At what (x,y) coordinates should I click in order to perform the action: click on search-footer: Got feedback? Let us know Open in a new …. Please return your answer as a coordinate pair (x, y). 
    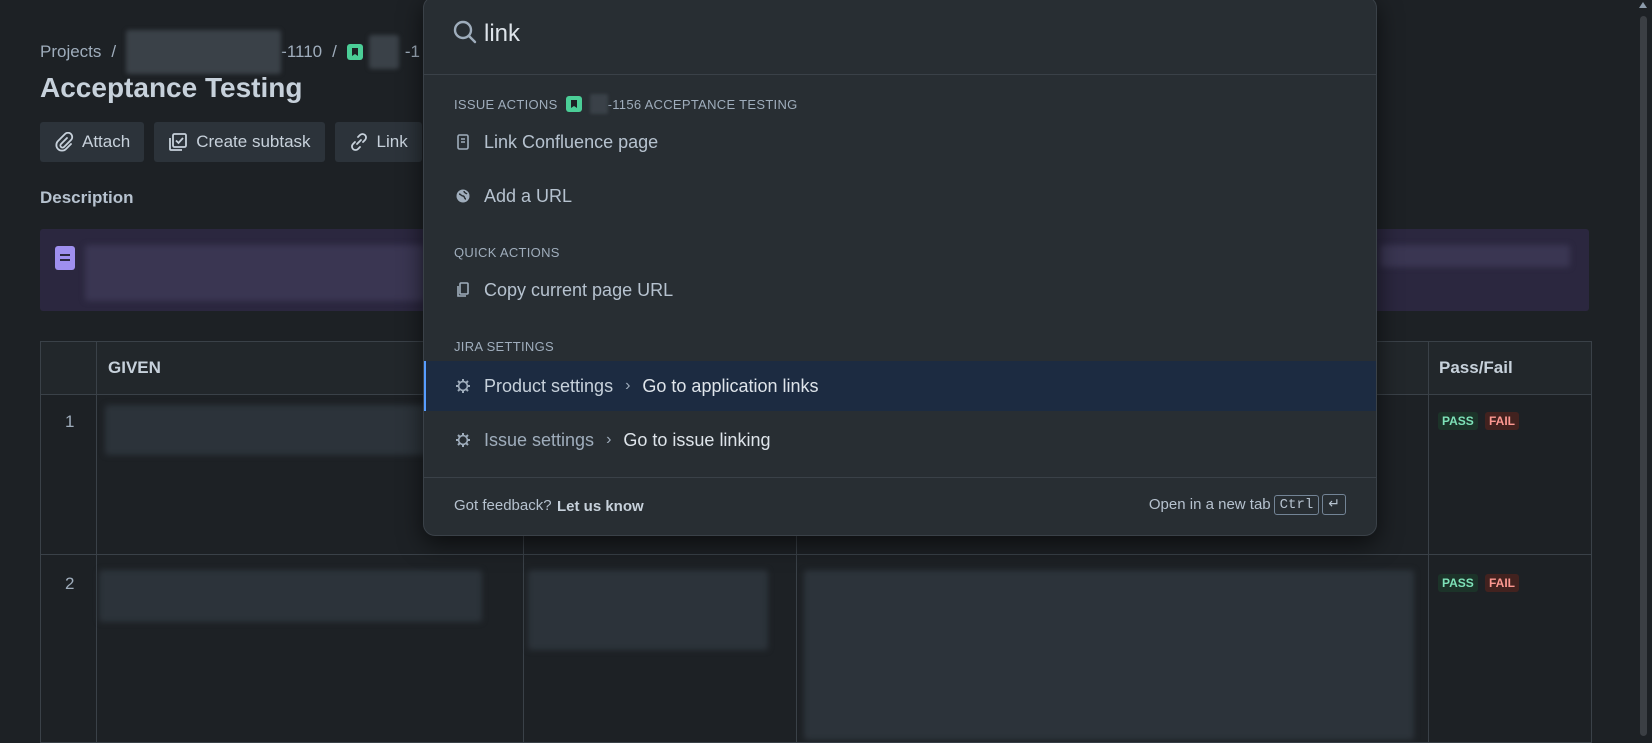
    Looking at the image, I should click on (900, 506).